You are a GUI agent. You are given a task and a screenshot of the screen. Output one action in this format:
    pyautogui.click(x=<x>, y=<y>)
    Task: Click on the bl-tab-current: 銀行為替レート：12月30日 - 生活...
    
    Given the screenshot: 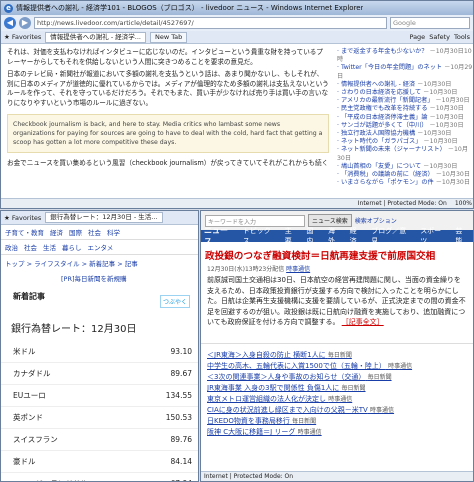 What is the action you would take?
    pyautogui.click(x=104, y=217)
    